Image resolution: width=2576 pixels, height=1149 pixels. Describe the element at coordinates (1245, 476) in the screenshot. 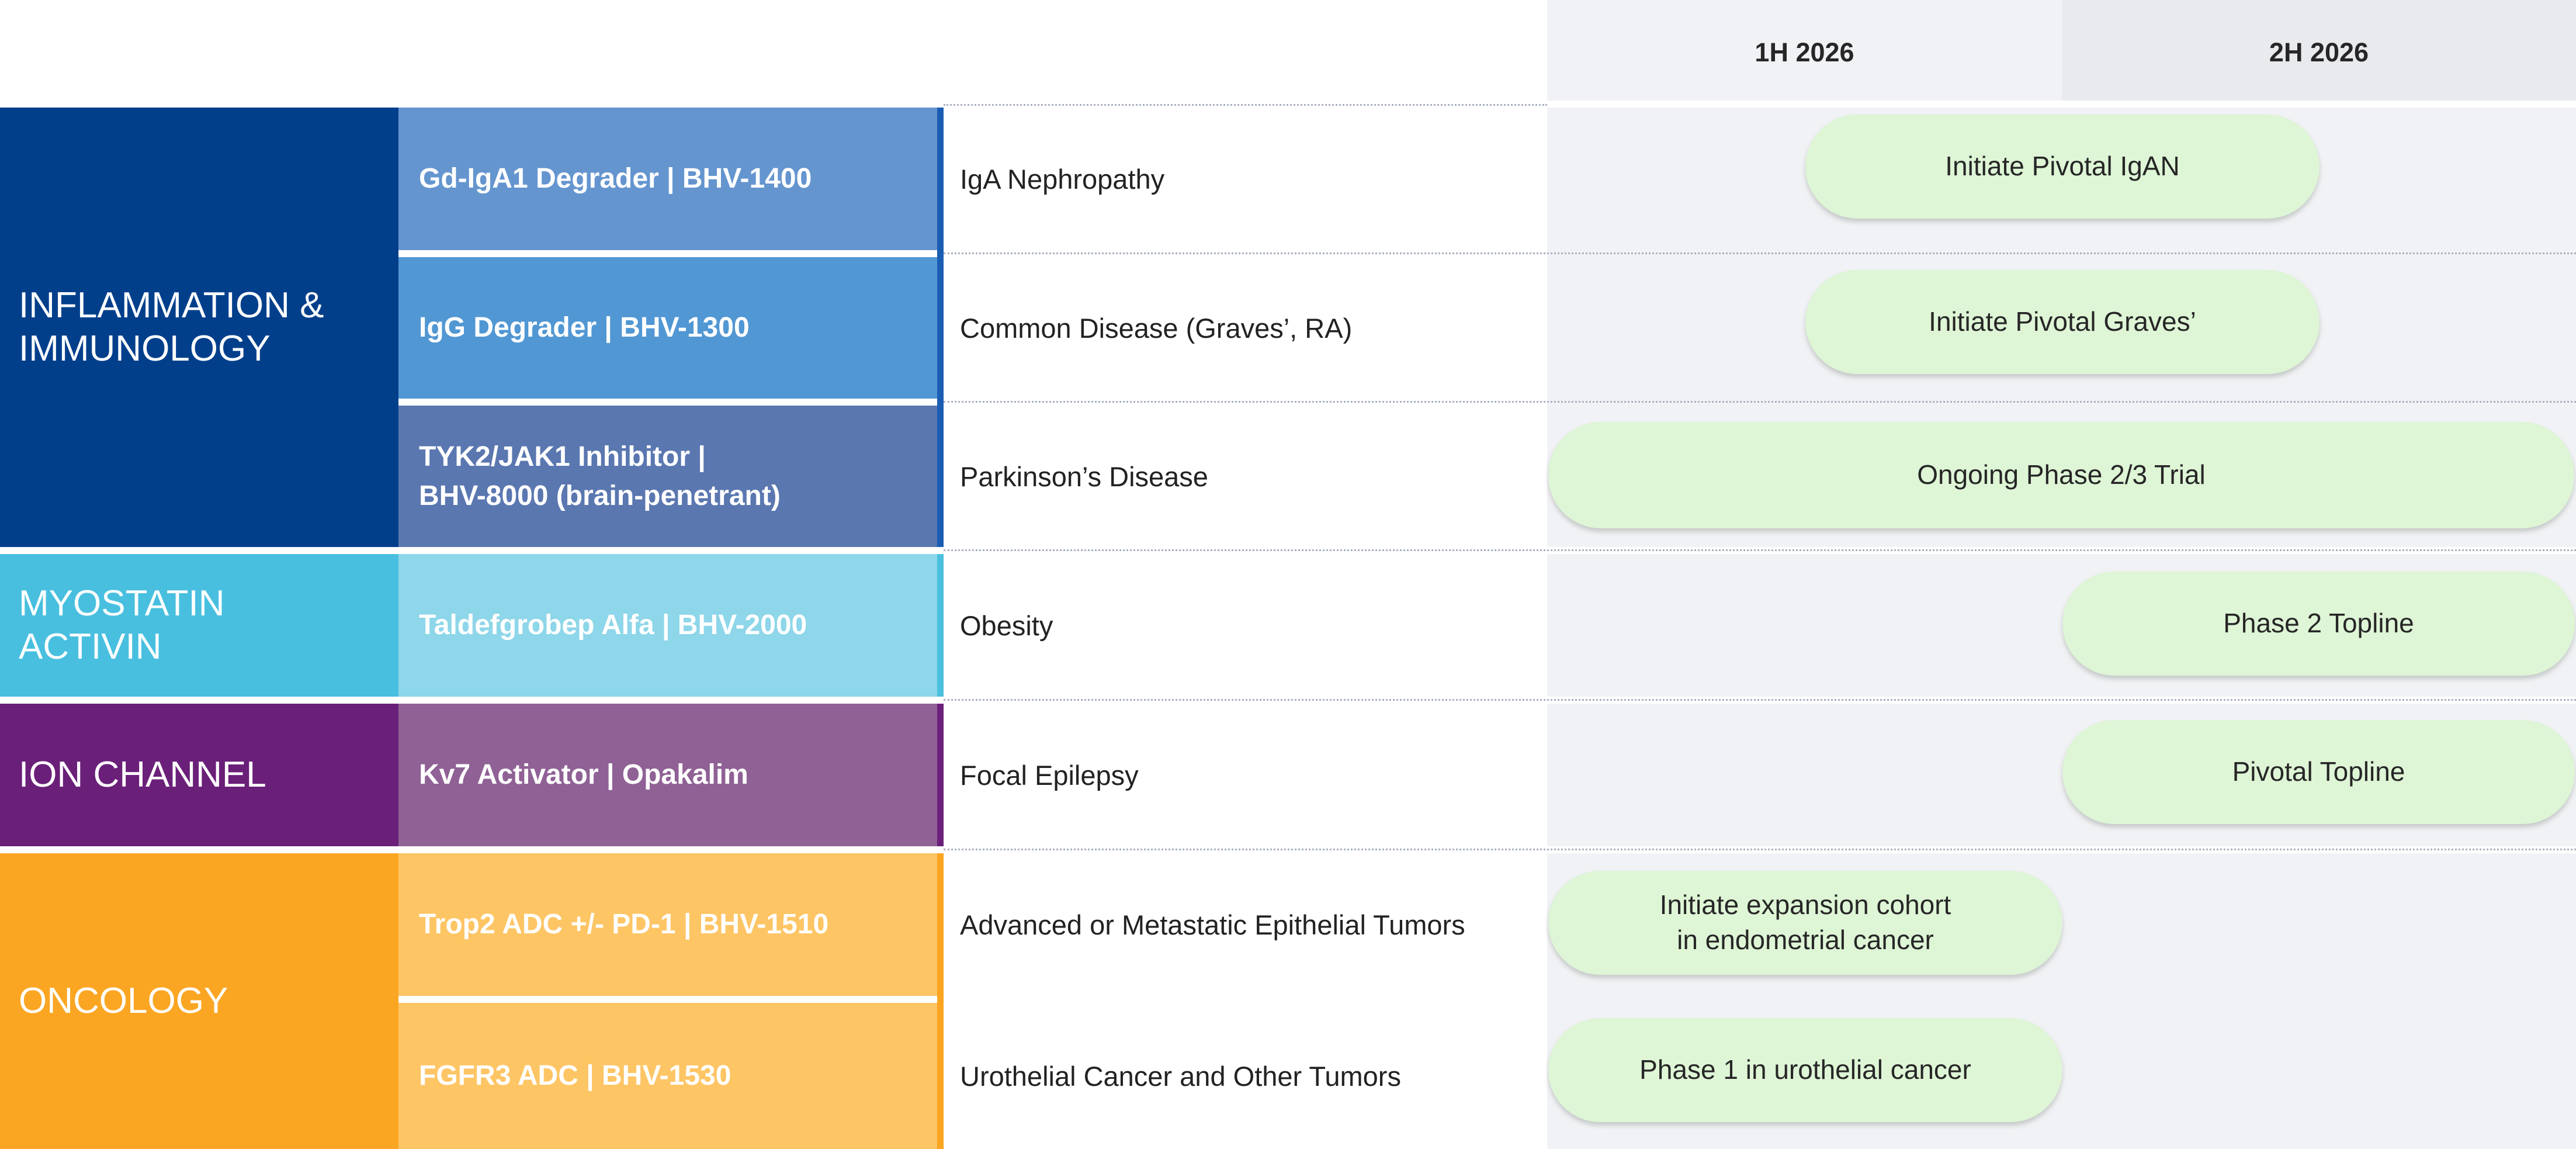

I see `indication-parkinsons: Parkinson’s Disease` at that location.